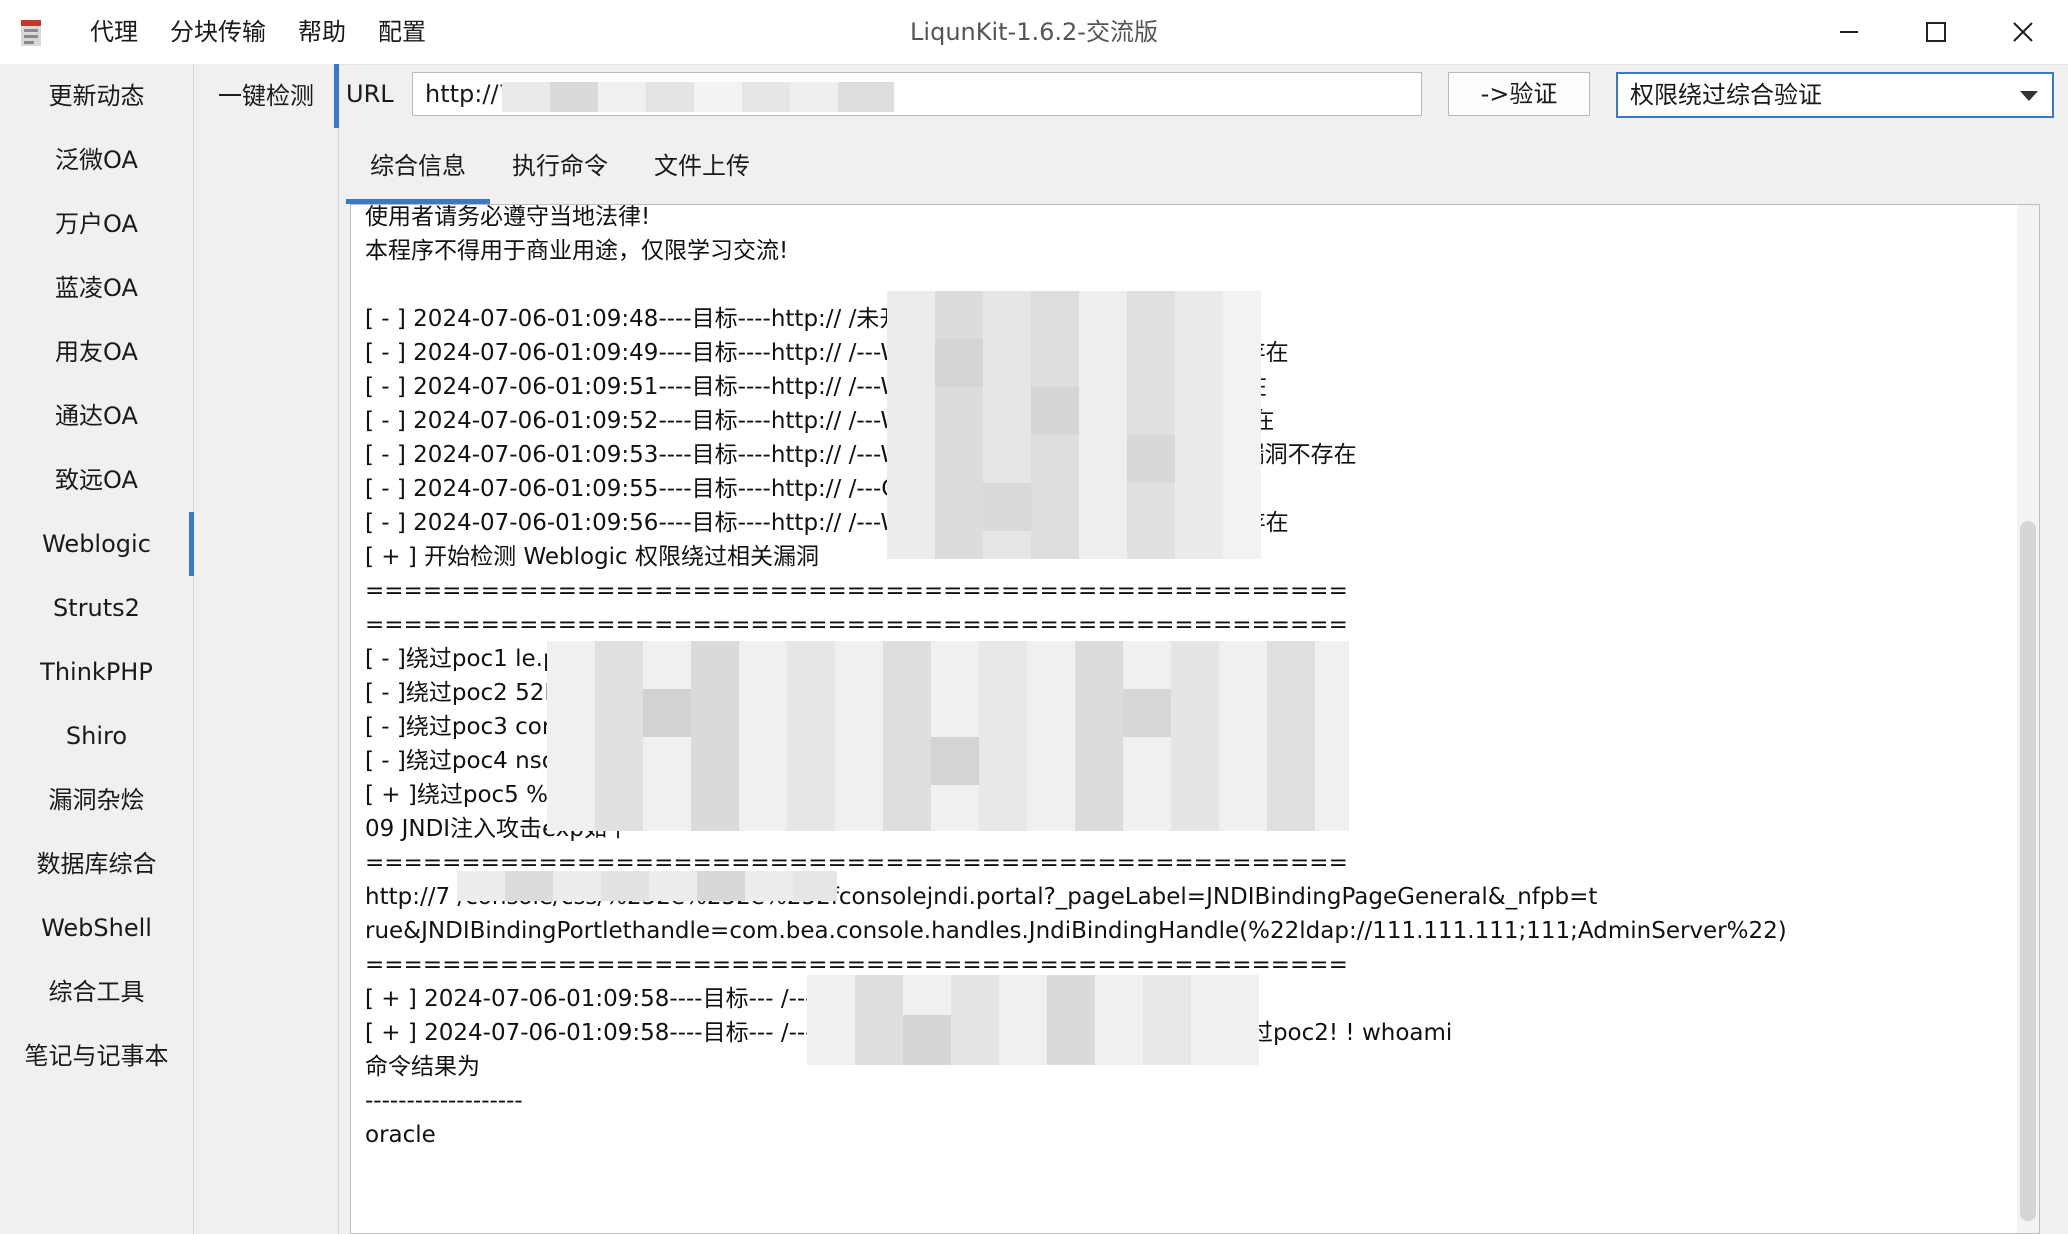 This screenshot has height=1234, width=2068. Describe the element at coordinates (266, 96) in the screenshot. I see `subnav-item-one-click-check: 一键检测` at that location.